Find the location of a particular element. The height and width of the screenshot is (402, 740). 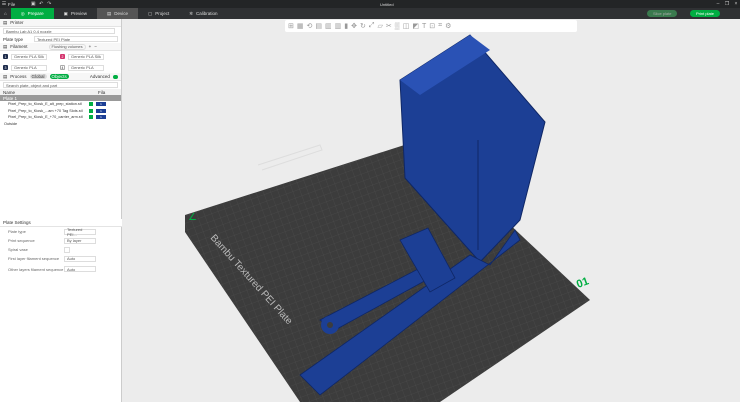

filament-slot-2: 2 is located at coordinates (62, 56).